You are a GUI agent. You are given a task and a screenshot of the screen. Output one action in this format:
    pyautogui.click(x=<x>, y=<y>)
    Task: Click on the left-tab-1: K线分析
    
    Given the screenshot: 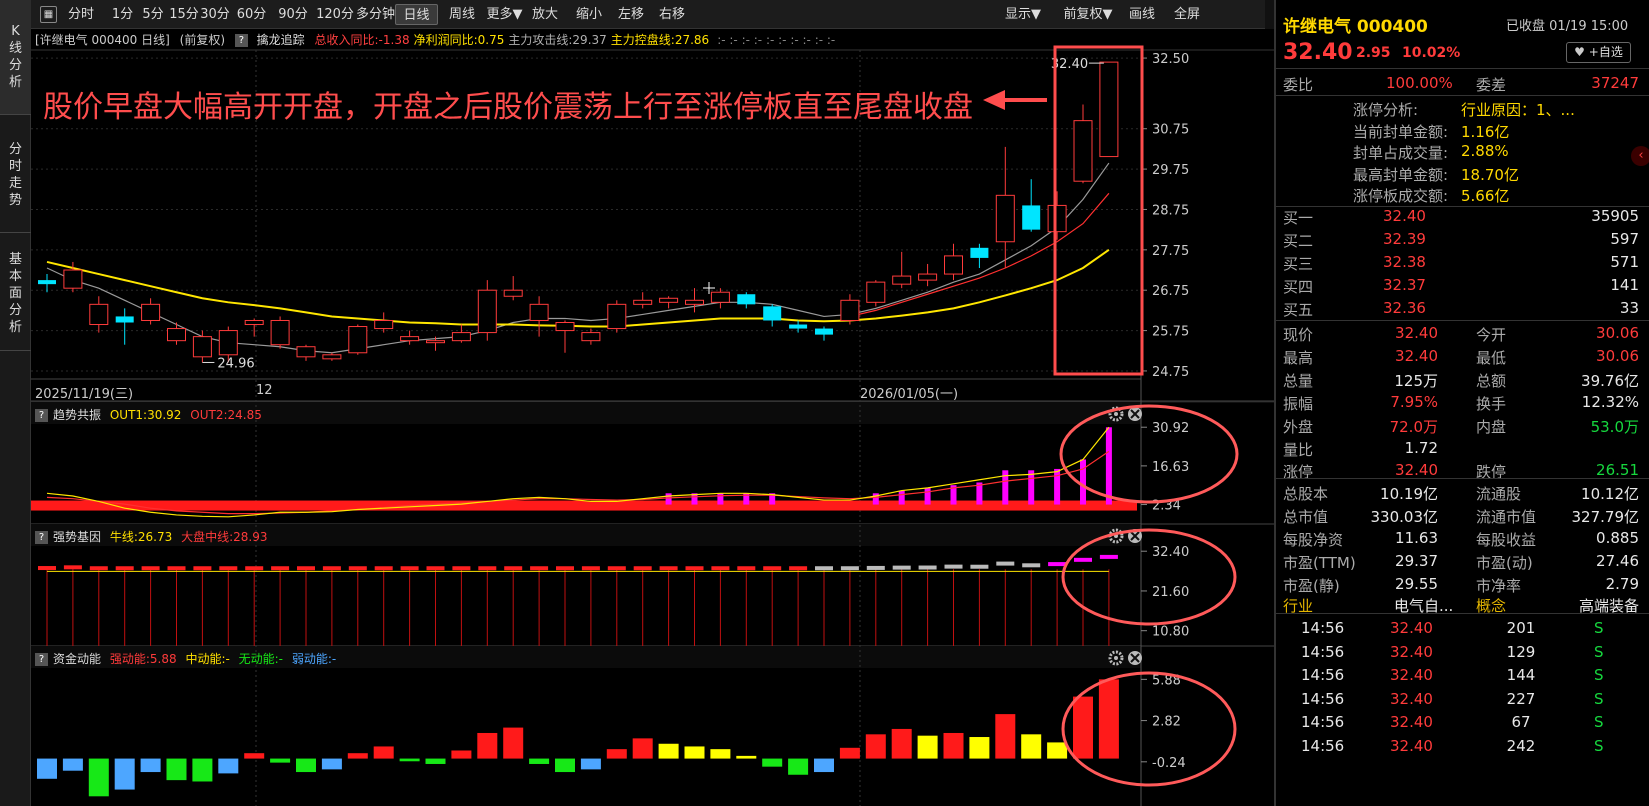 What is the action you would take?
    pyautogui.click(x=15, y=57)
    